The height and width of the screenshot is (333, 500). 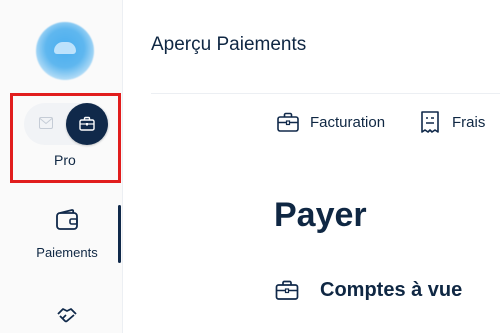 I want to click on tab-frais: Frais, so click(x=451, y=122).